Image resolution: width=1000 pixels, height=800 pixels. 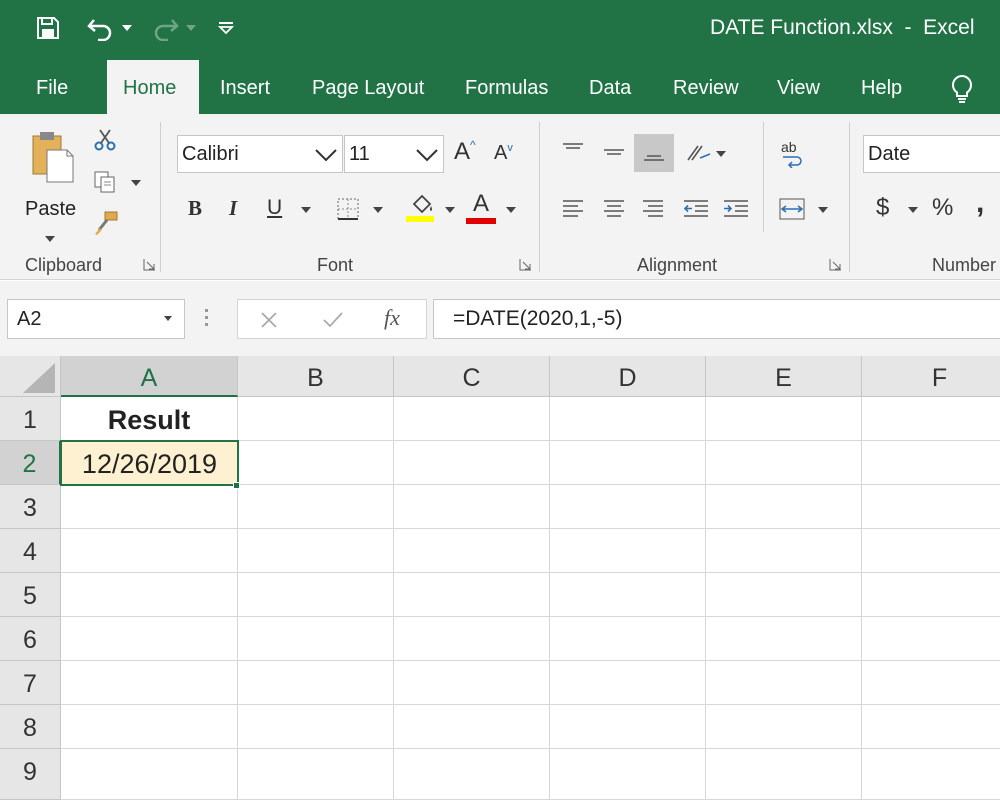 I want to click on cell-c5, so click(x=472, y=595).